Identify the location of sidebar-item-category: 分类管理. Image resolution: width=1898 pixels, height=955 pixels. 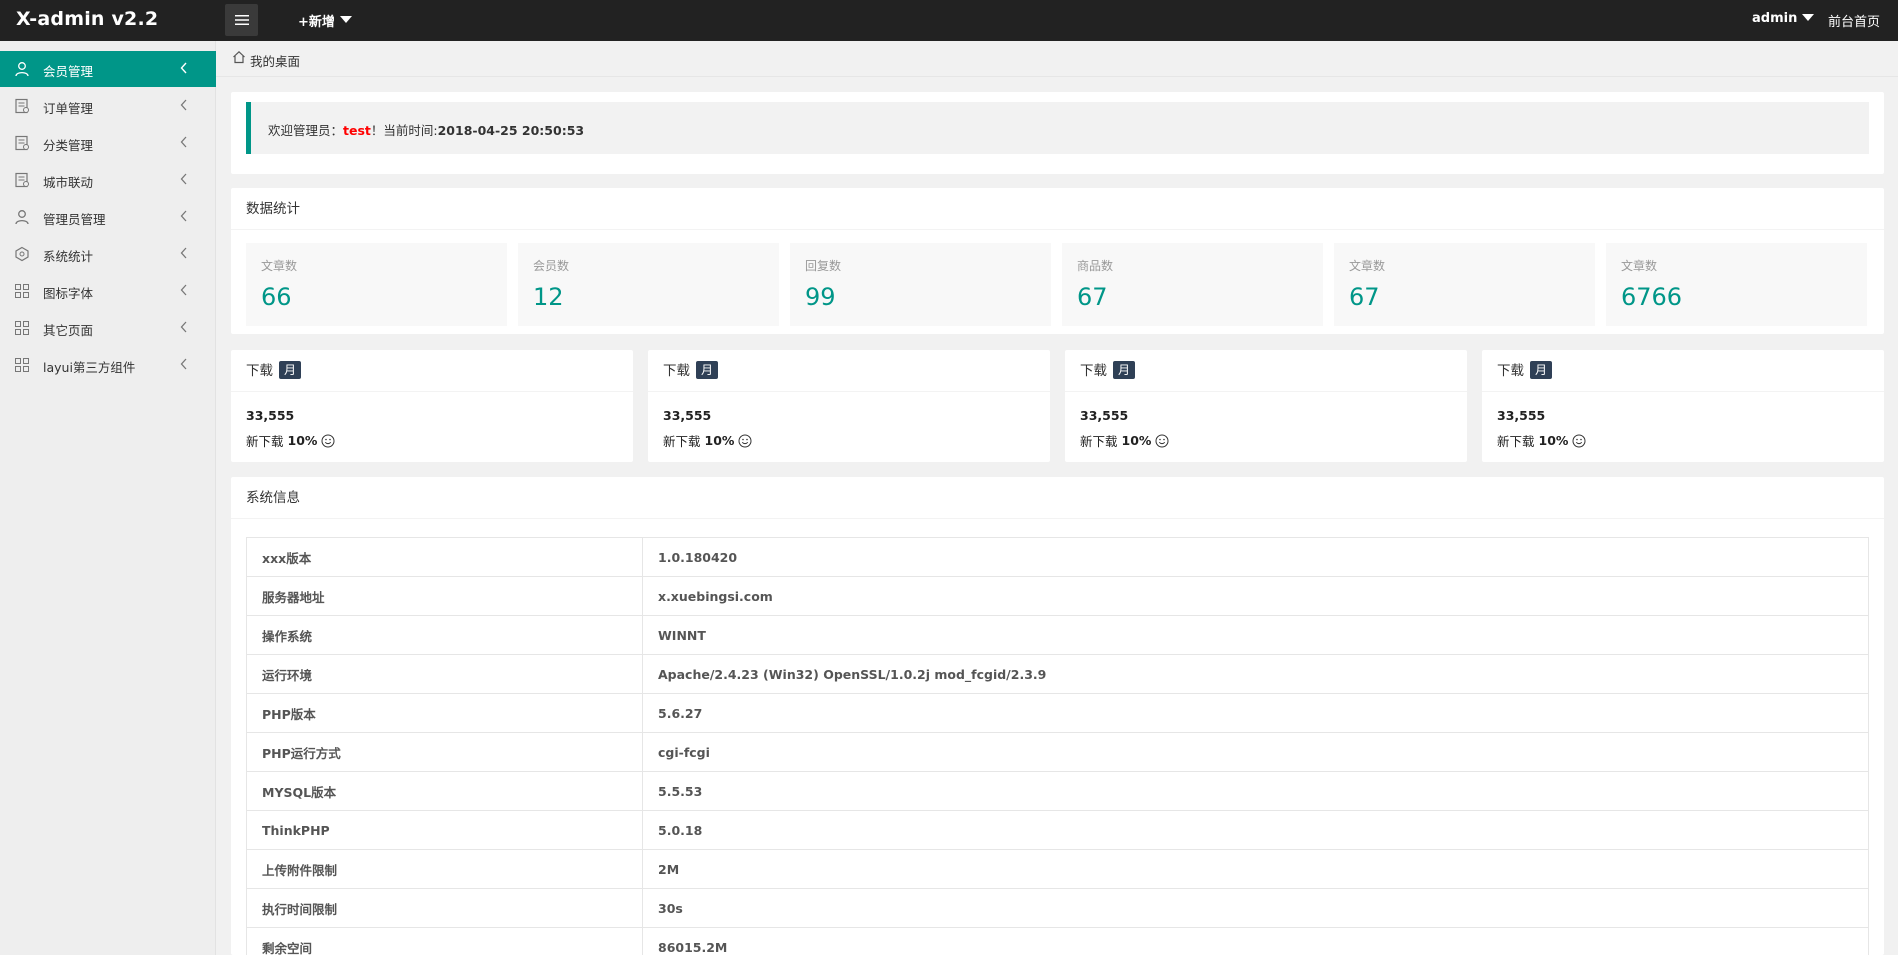
(108, 143).